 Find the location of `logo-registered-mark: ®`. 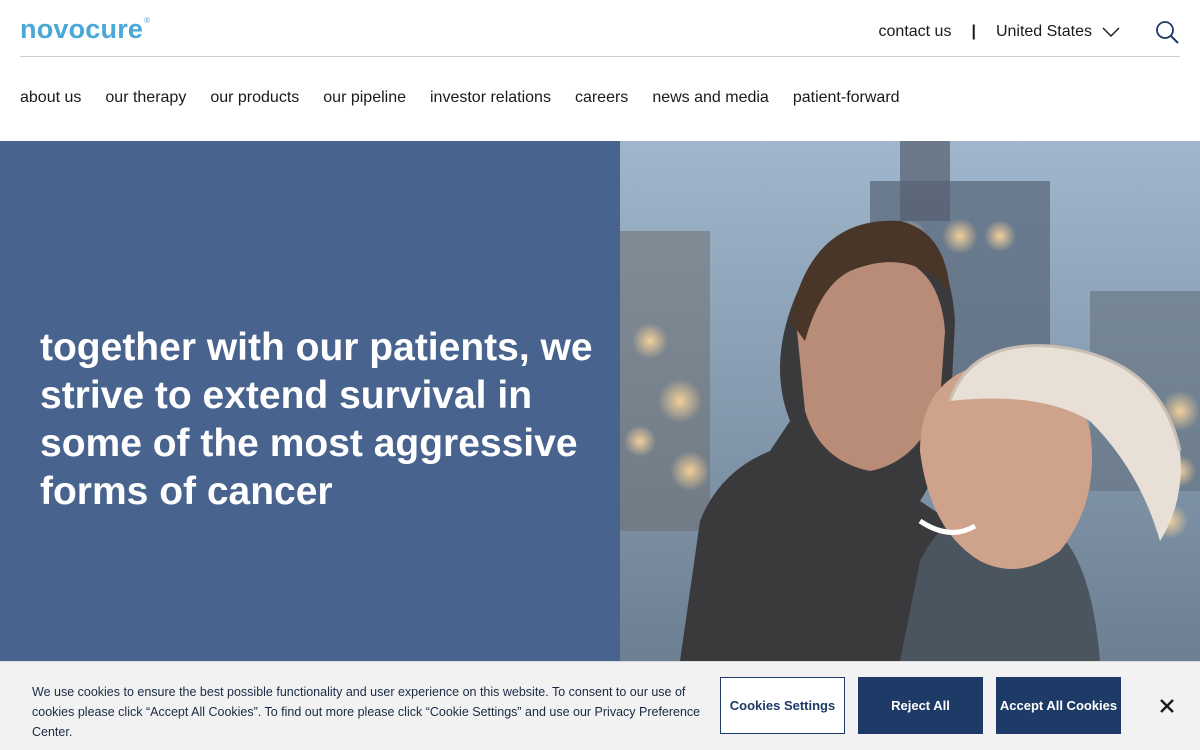

logo-registered-mark: ® is located at coordinates (147, 20).